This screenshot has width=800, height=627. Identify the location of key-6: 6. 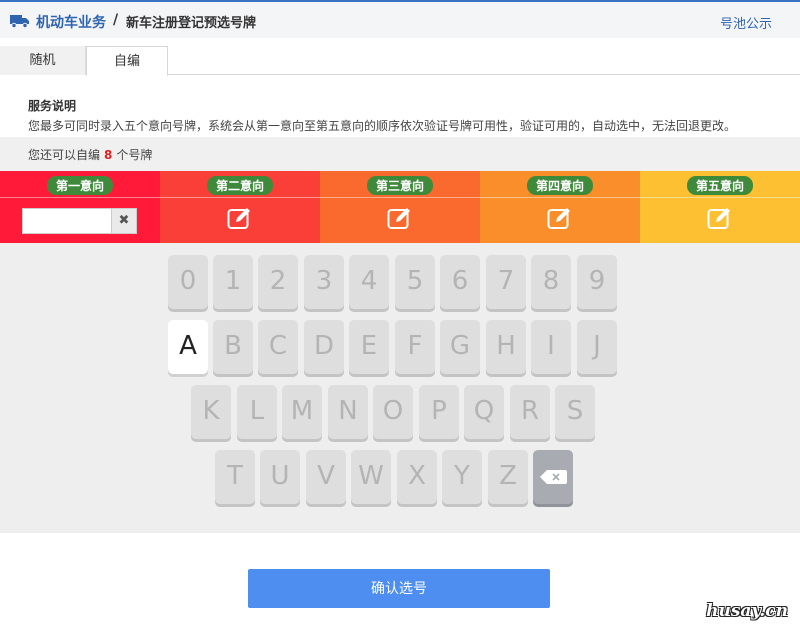
(460, 282).